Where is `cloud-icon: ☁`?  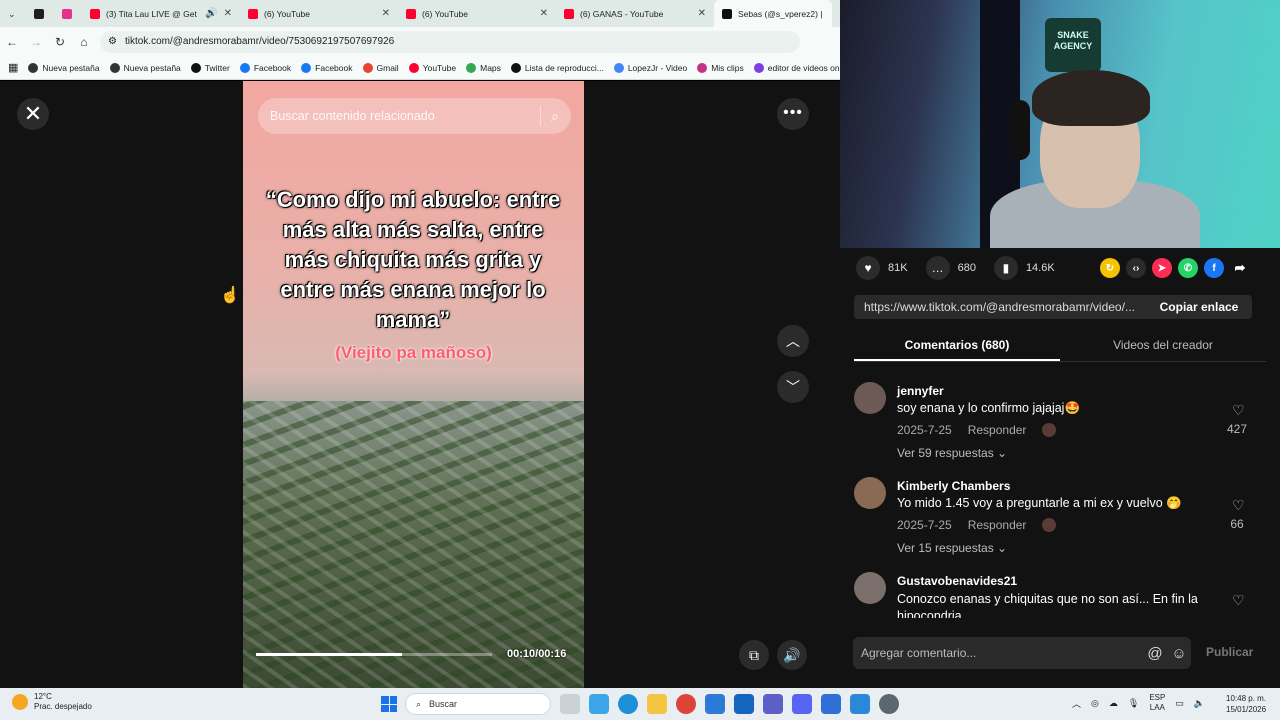
cloud-icon: ☁ is located at coordinates (1113, 703).